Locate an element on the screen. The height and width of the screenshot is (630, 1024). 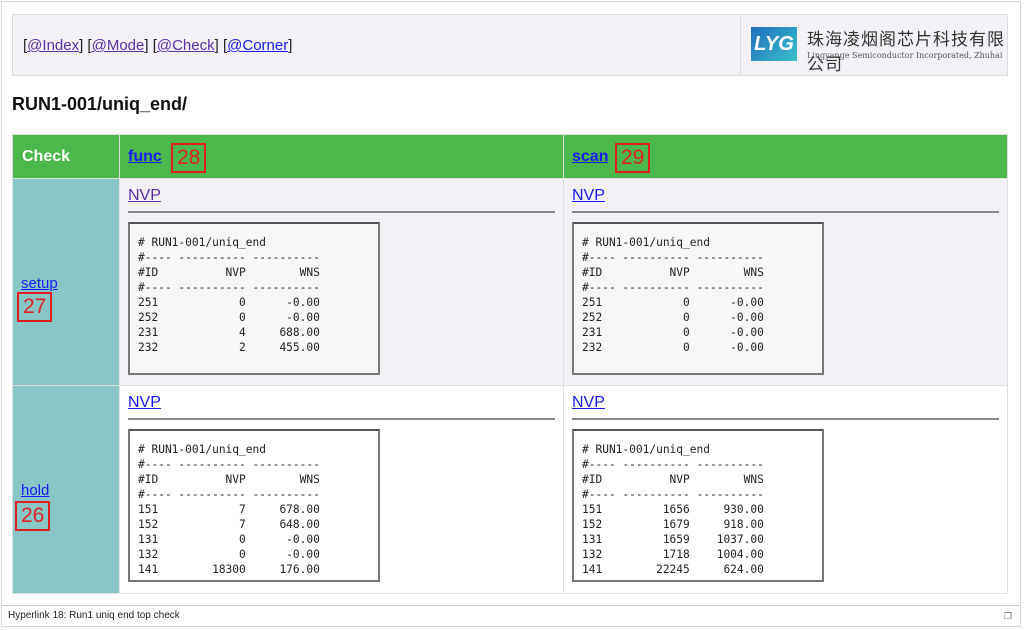
hold-link: hold is located at coordinates (35, 490).